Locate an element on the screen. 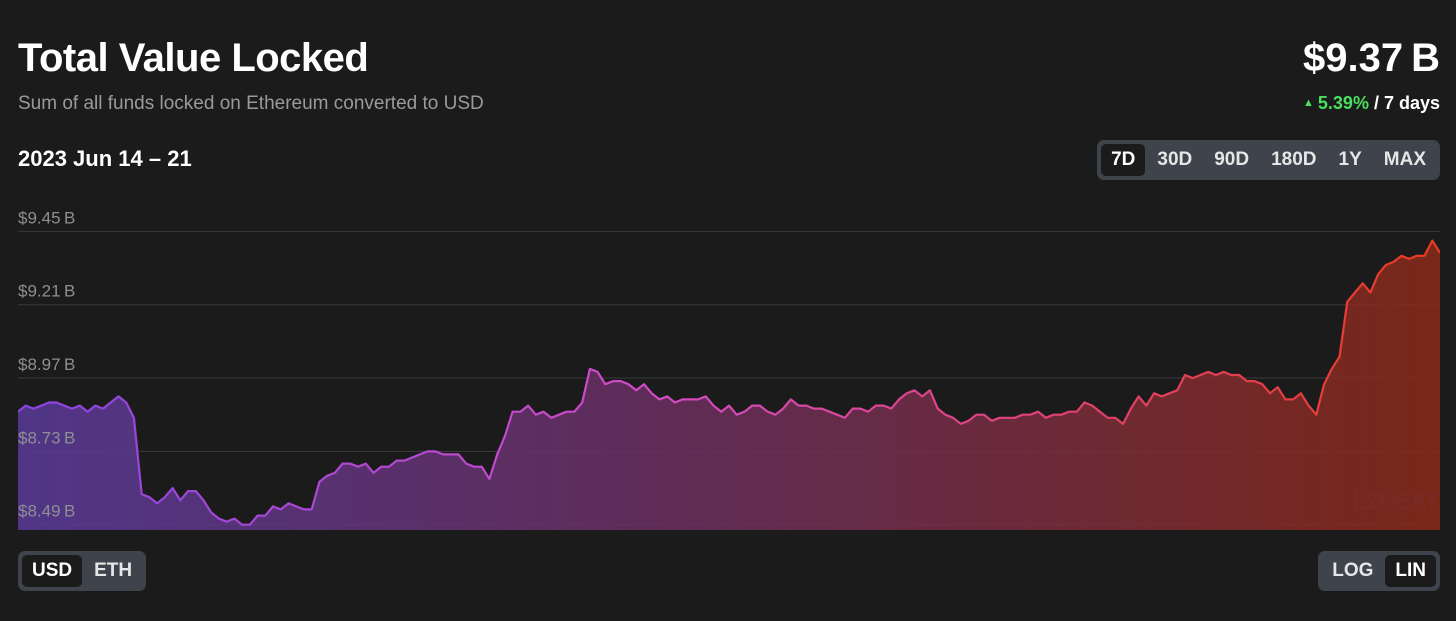  scale-selector: LOG LIN is located at coordinates (1379, 571).